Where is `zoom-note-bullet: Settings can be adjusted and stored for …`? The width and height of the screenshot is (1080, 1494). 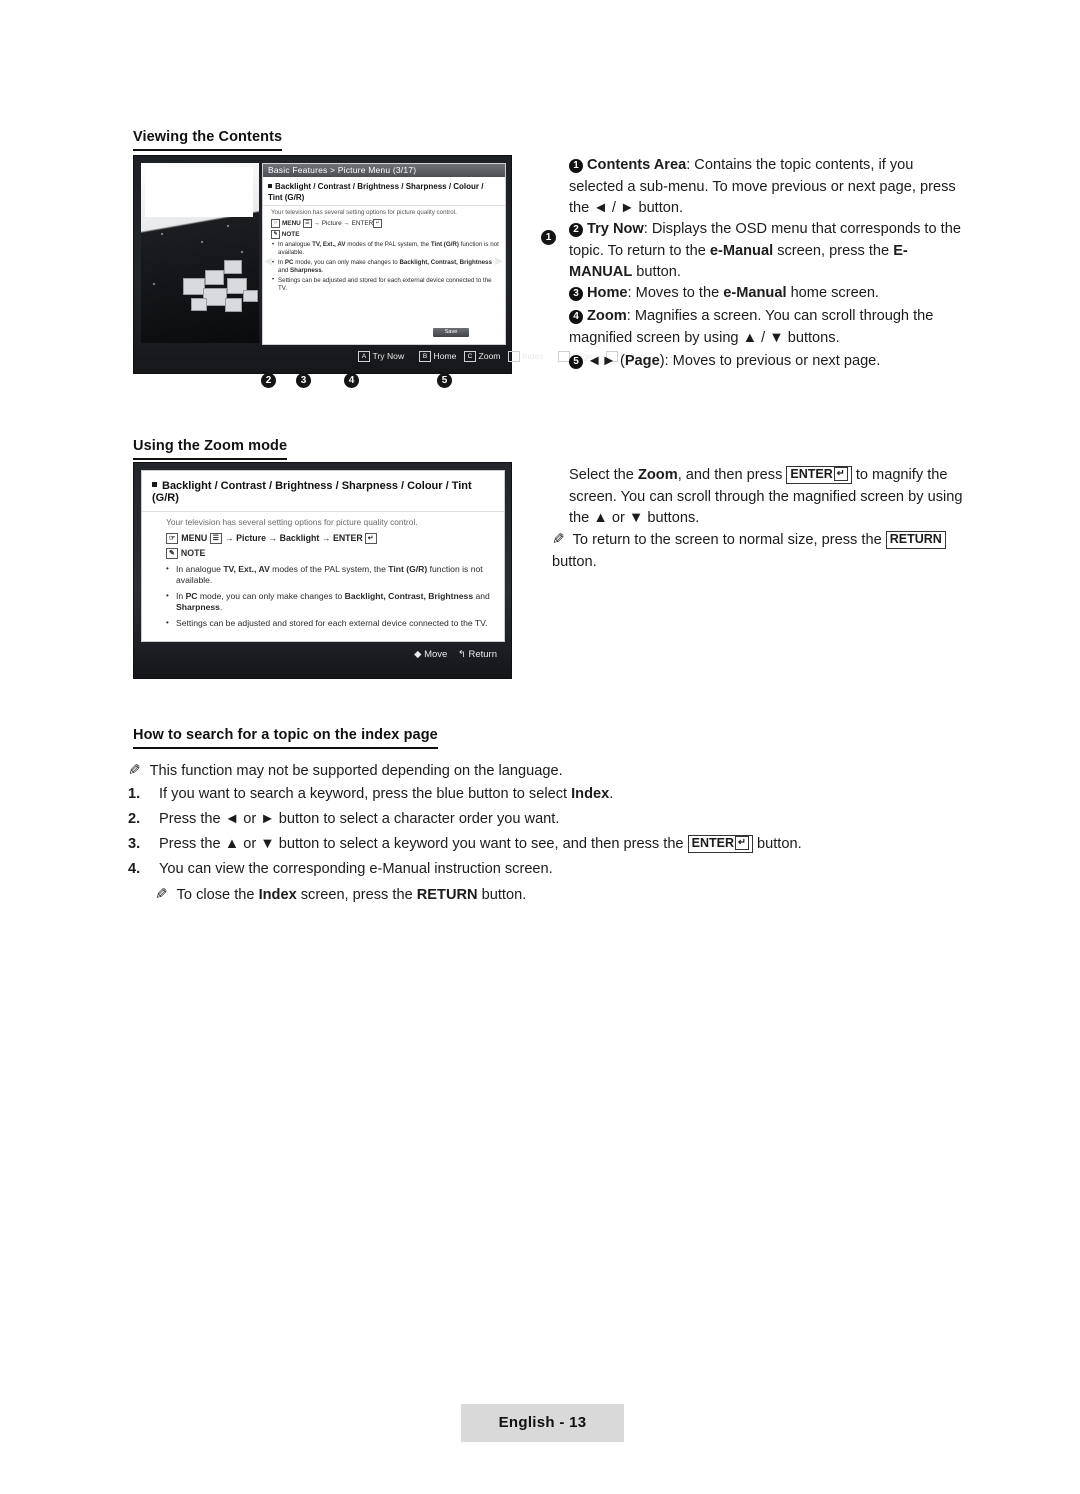
zoom-note-bullet: Settings can be adjusted and stored for … is located at coordinates (330, 623).